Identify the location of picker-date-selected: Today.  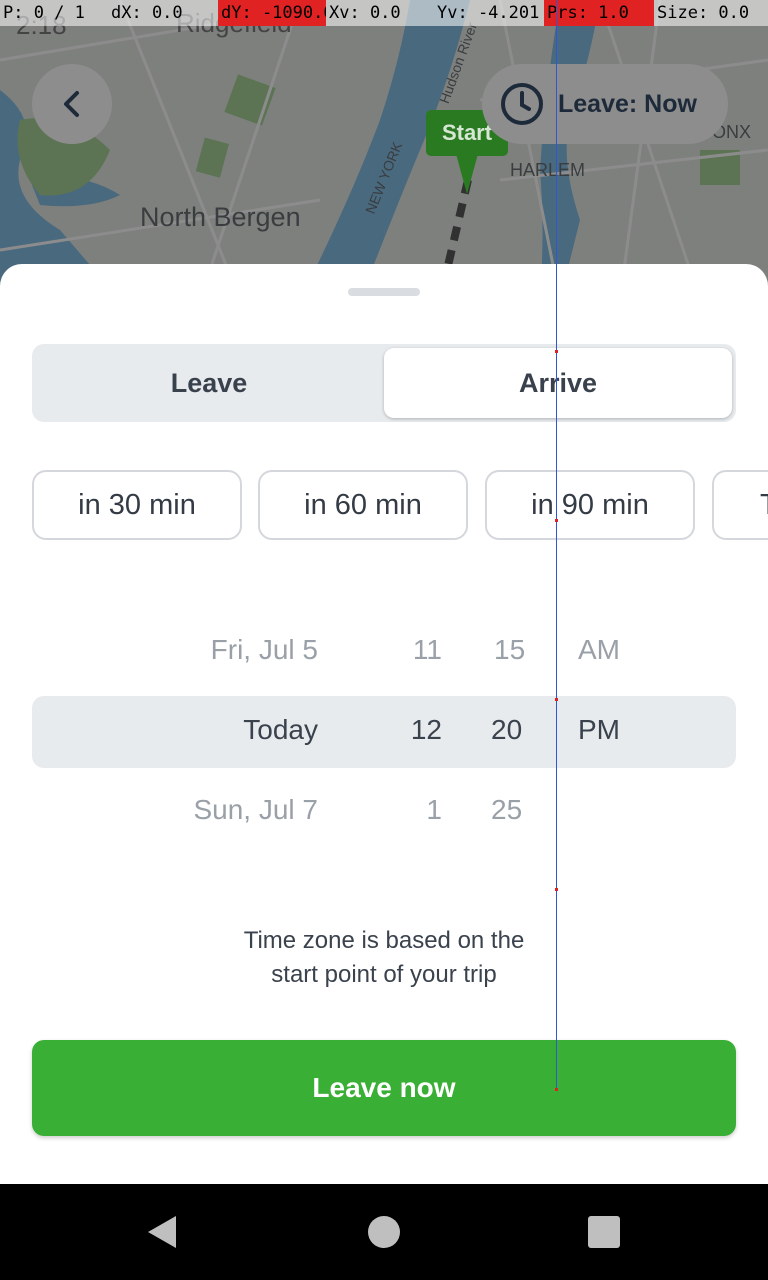
(219, 730).